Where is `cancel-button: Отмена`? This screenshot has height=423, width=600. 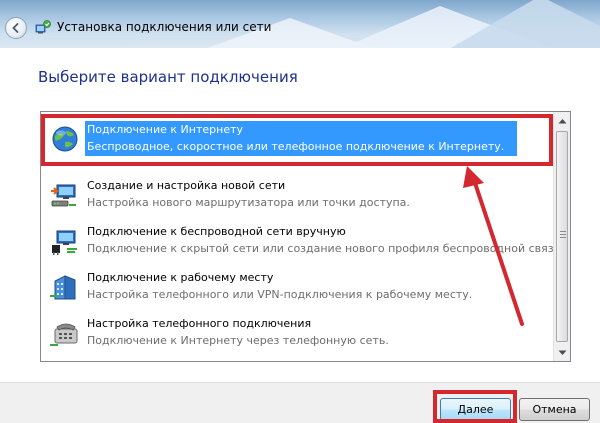
cancel-button: Отмена is located at coordinates (554, 409).